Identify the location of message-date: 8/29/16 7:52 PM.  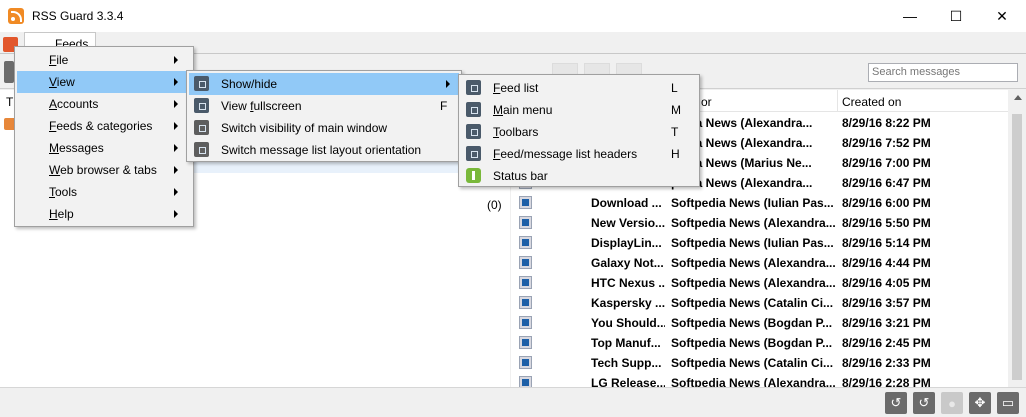
(886, 143).